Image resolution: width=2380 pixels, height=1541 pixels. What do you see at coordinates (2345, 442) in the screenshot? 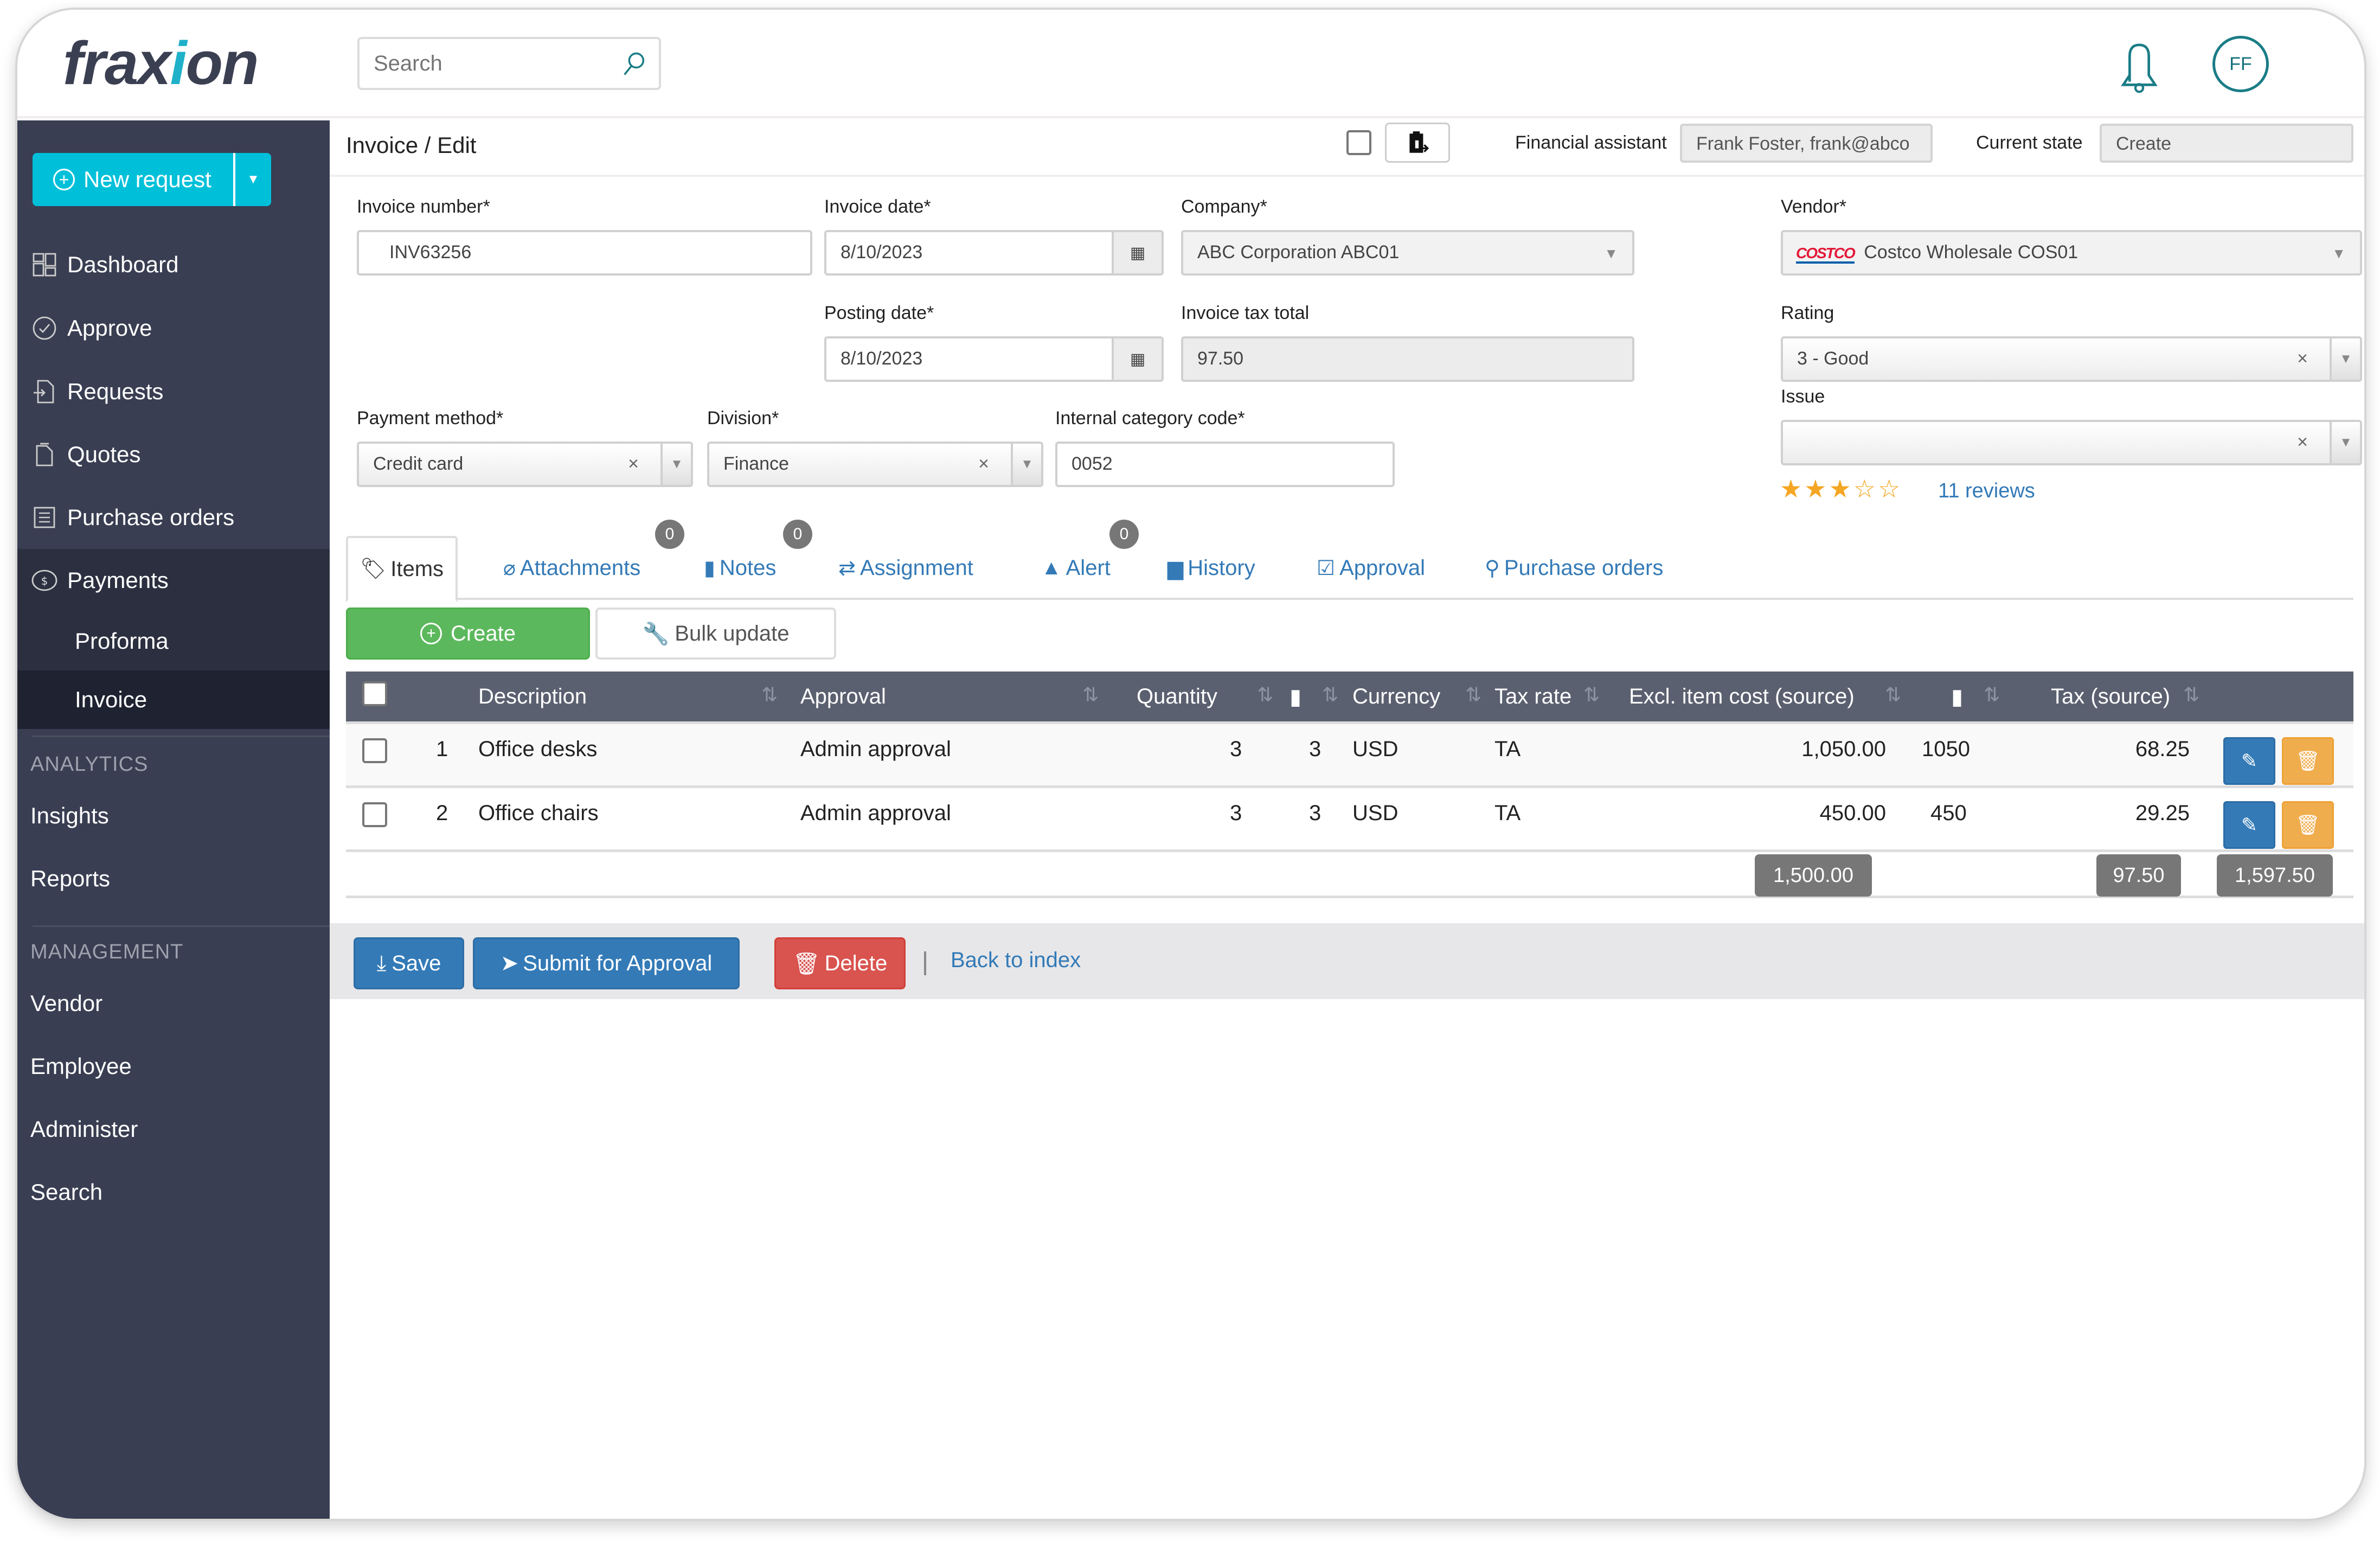
I see `issue-dropdown-toggle: ▼` at bounding box center [2345, 442].